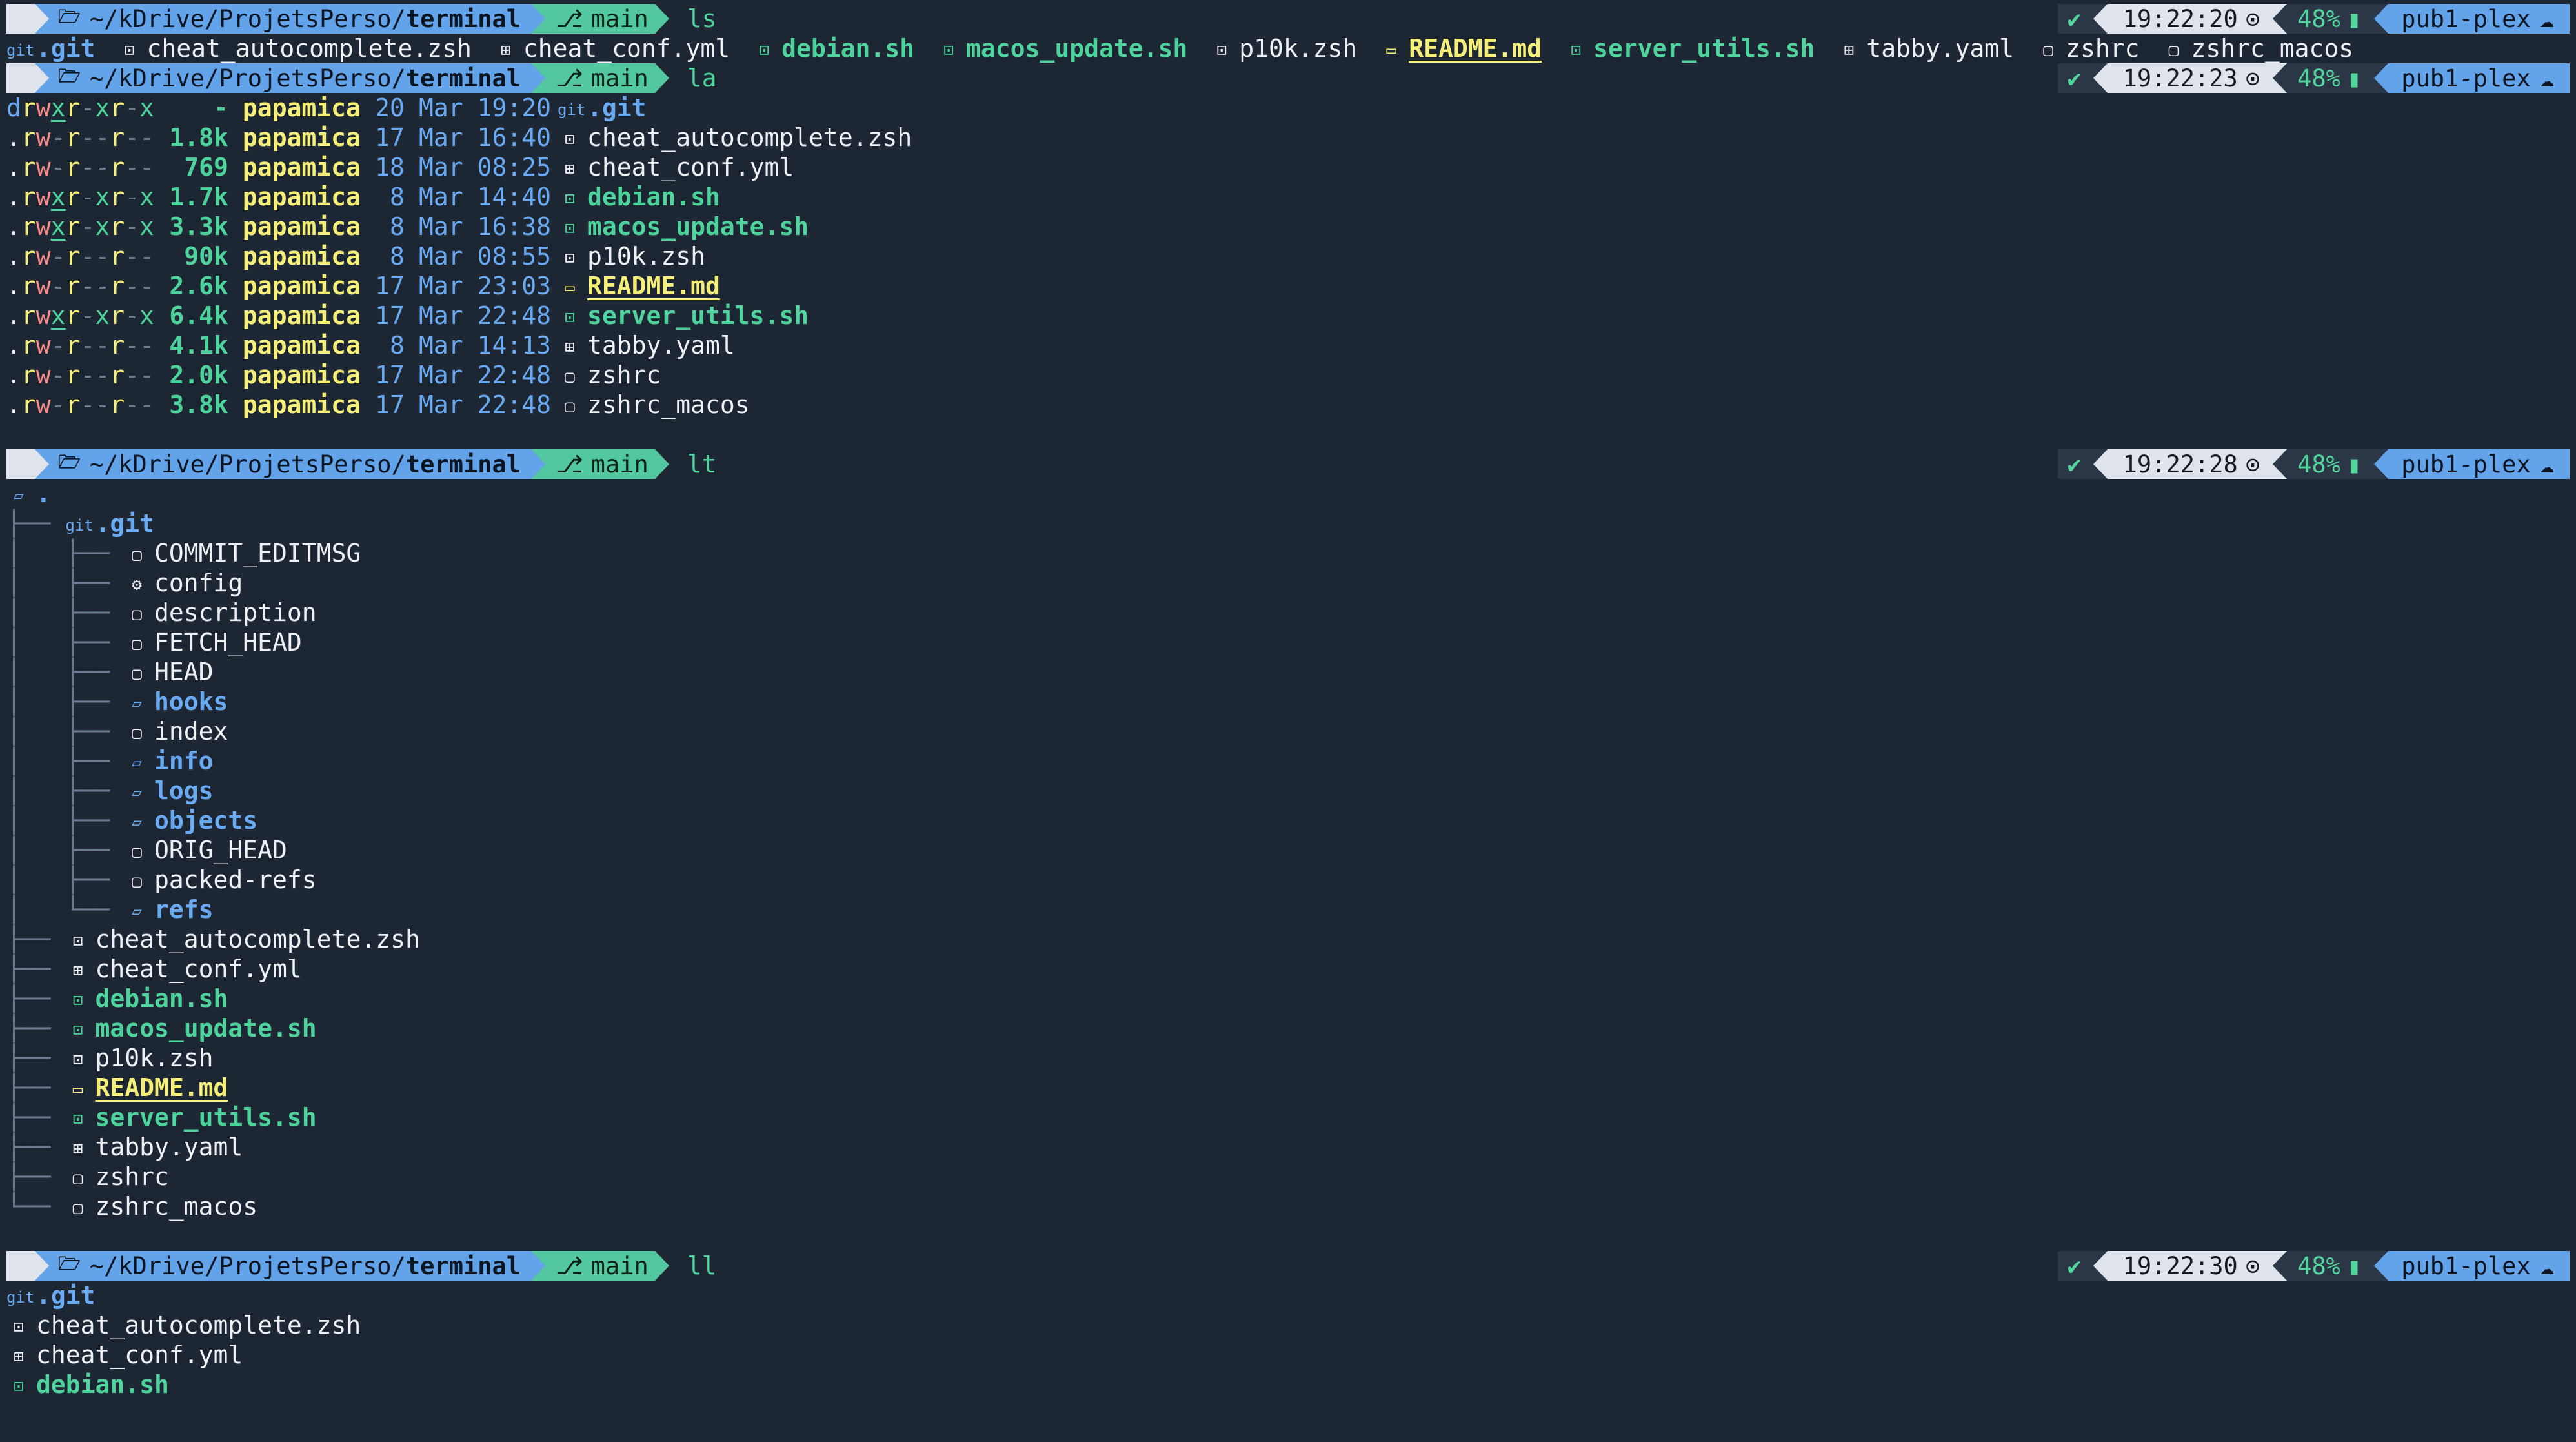 Image resolution: width=2576 pixels, height=1442 pixels. I want to click on la-entry: ⊡ macos_update.sh, so click(683, 227).